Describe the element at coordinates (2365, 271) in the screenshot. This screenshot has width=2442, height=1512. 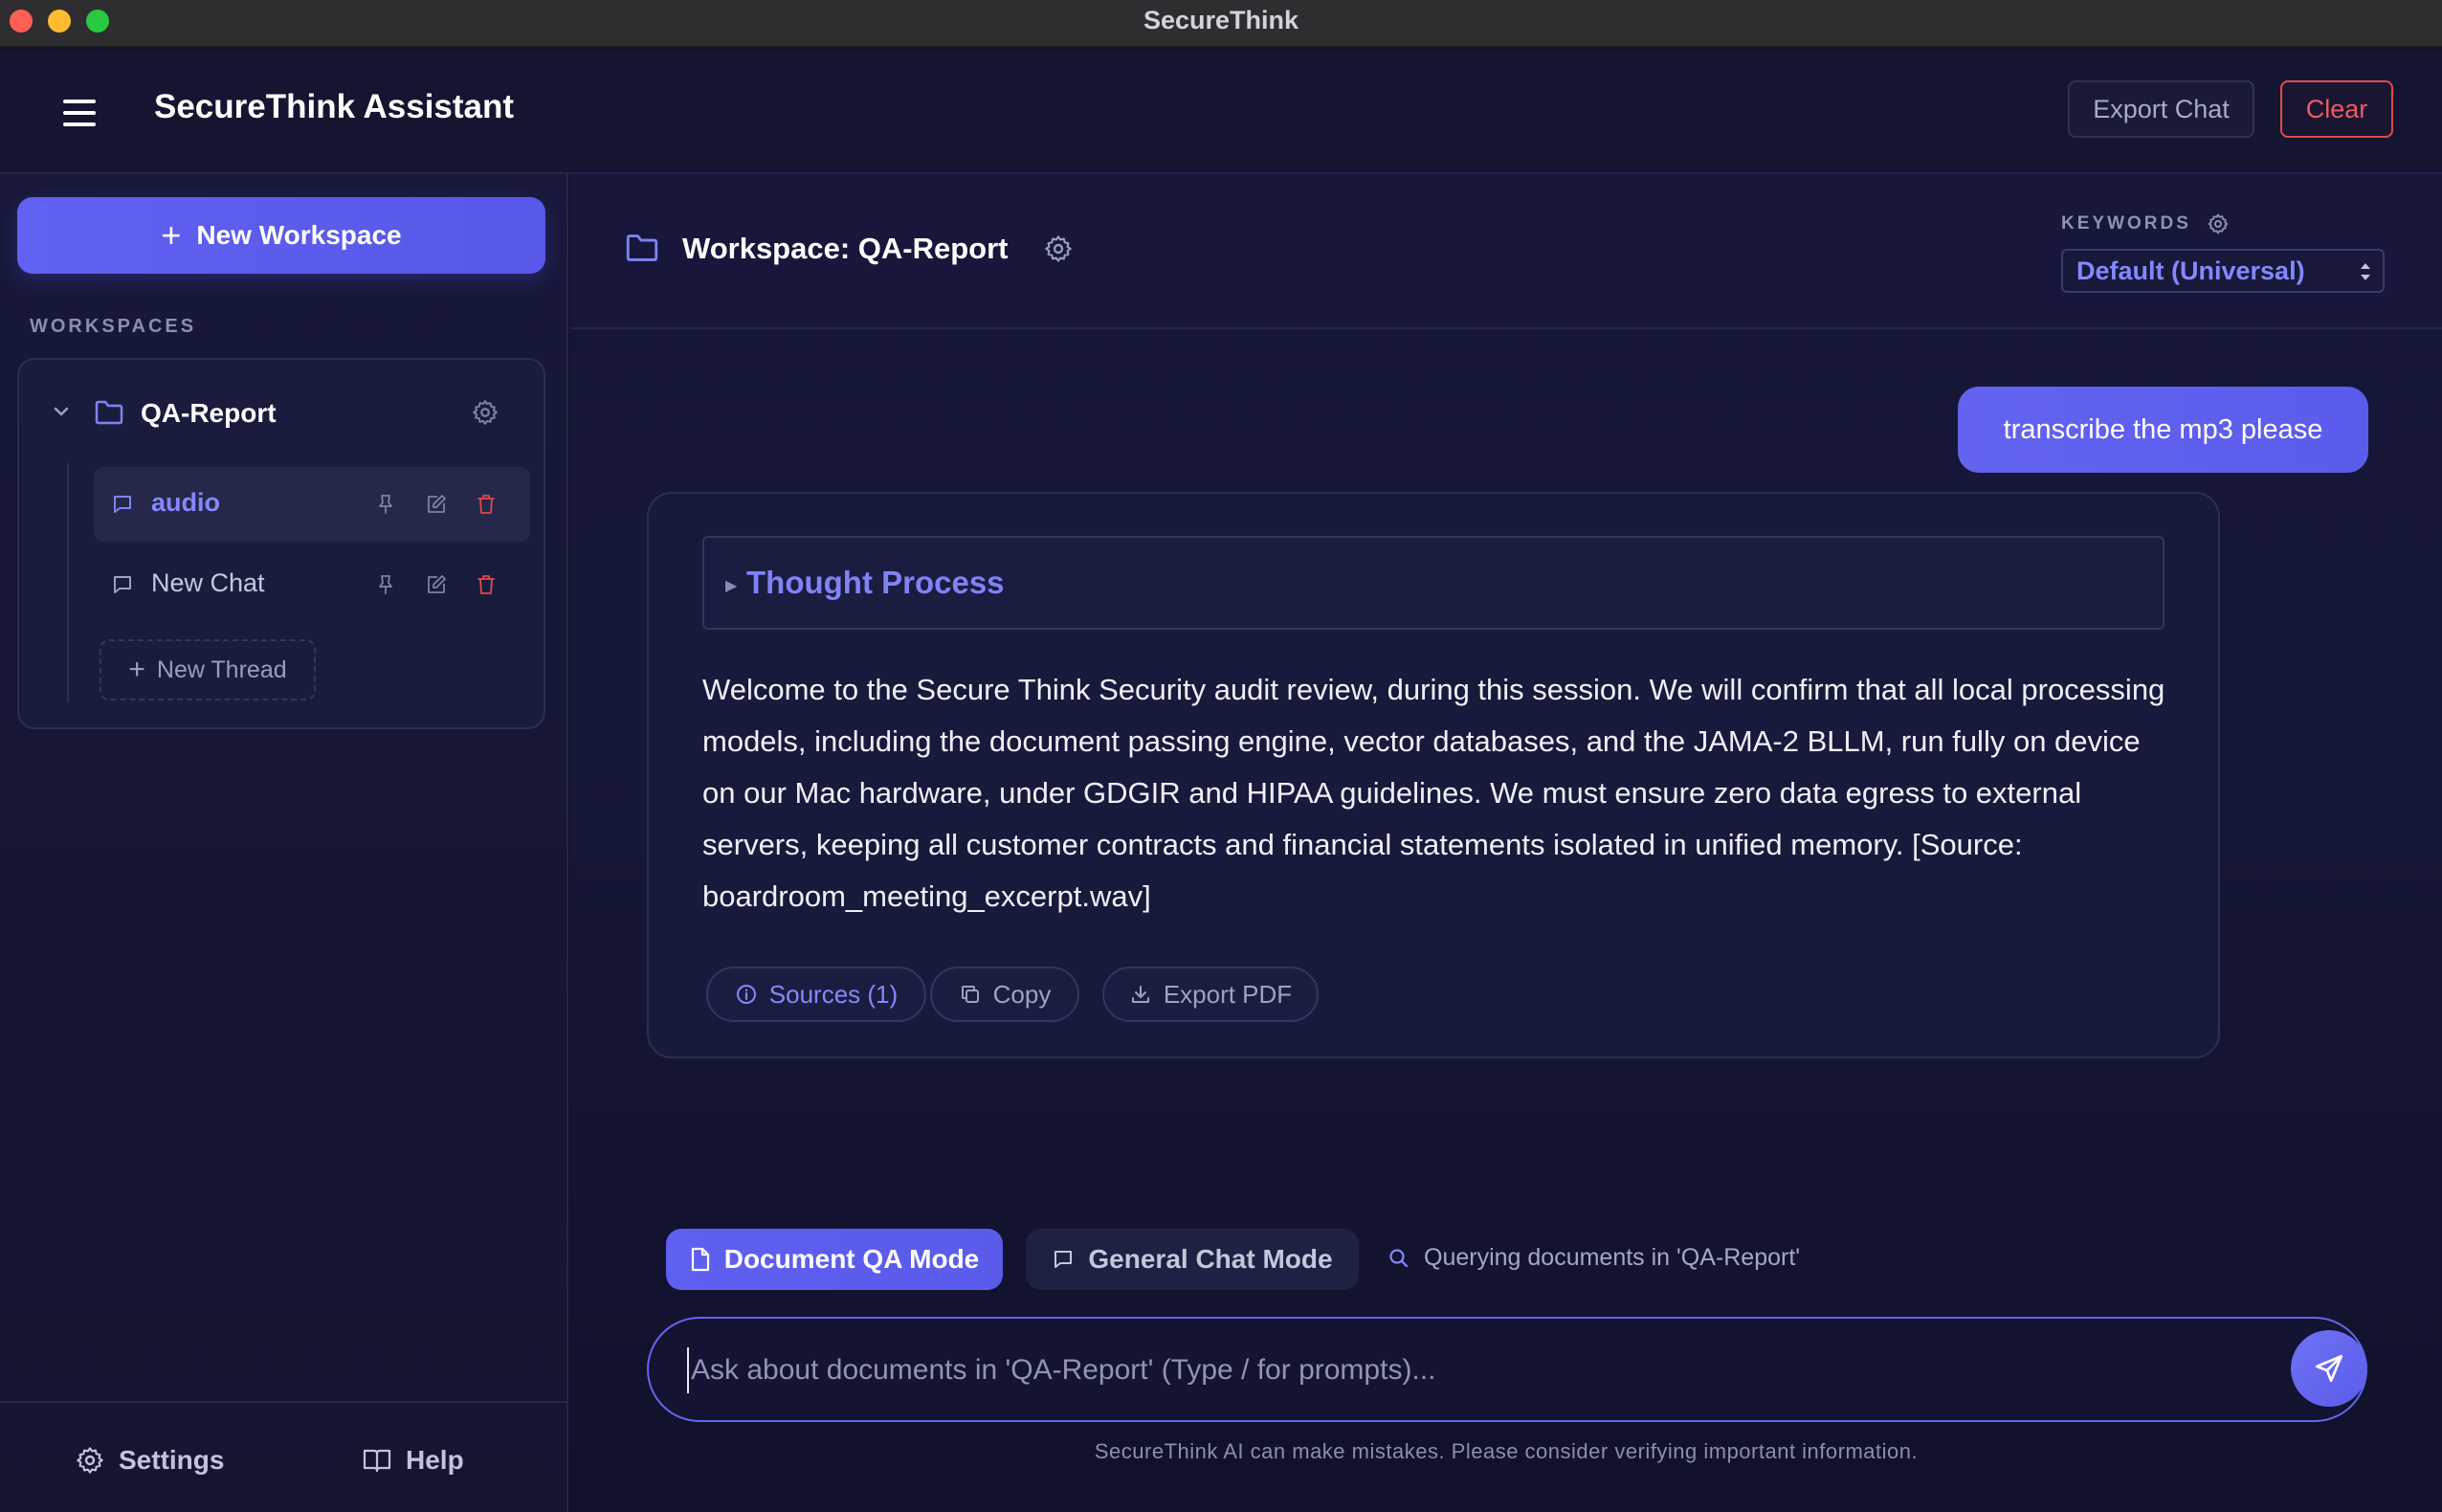
I see `select-arrows-icon` at that location.